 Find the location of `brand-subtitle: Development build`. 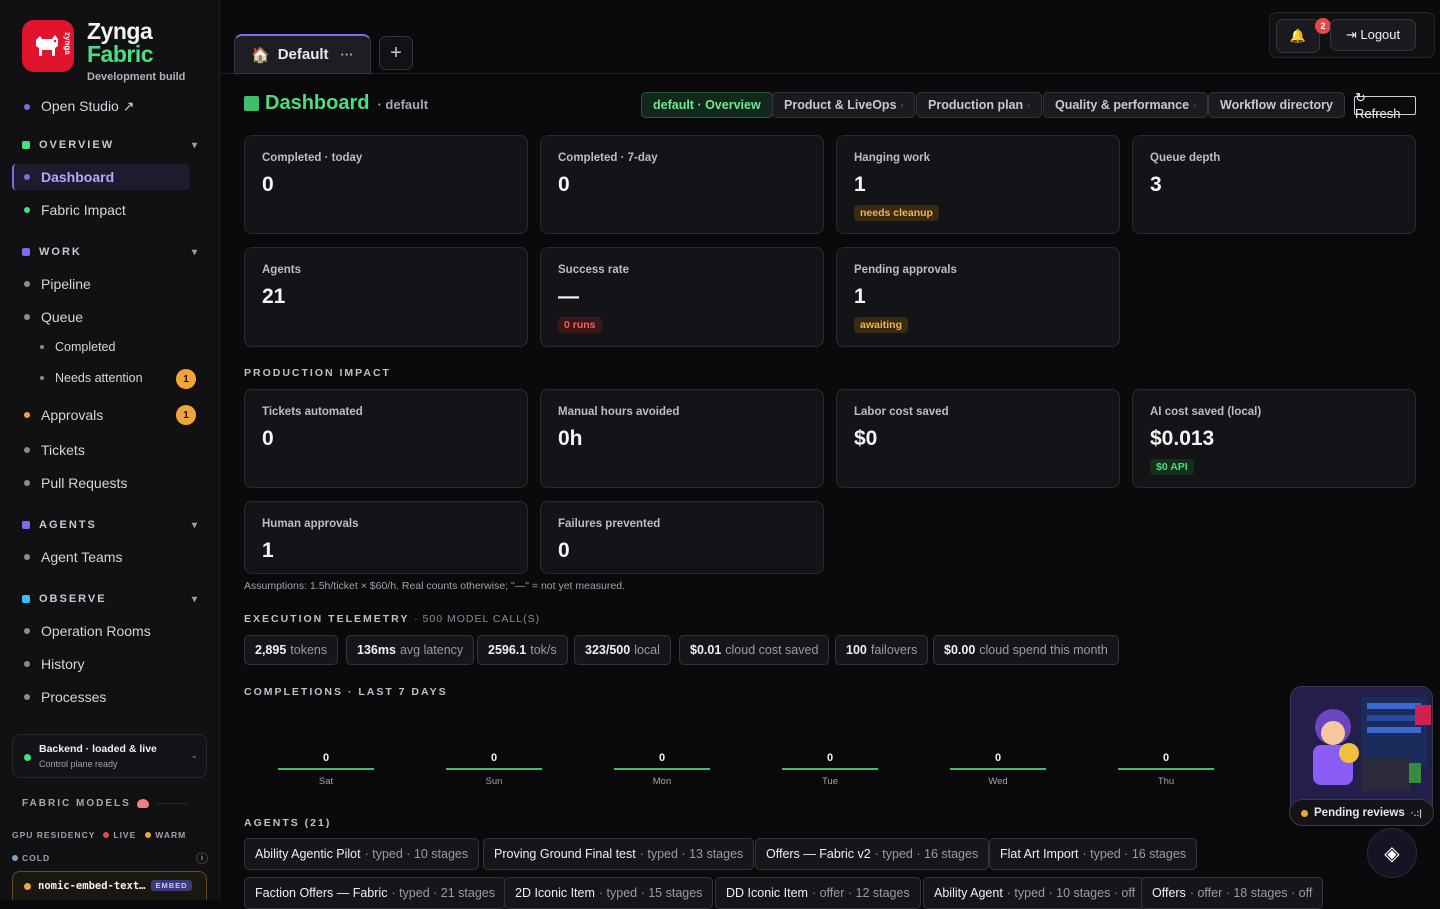

brand-subtitle: Development build is located at coordinates (136, 77).